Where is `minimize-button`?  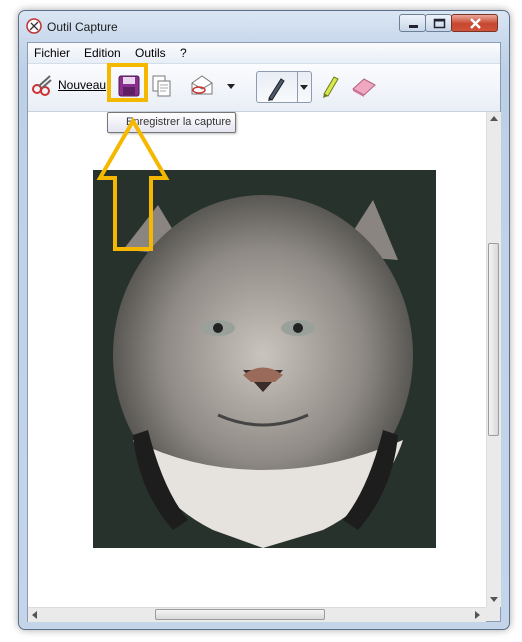
minimize-button is located at coordinates (412, 23).